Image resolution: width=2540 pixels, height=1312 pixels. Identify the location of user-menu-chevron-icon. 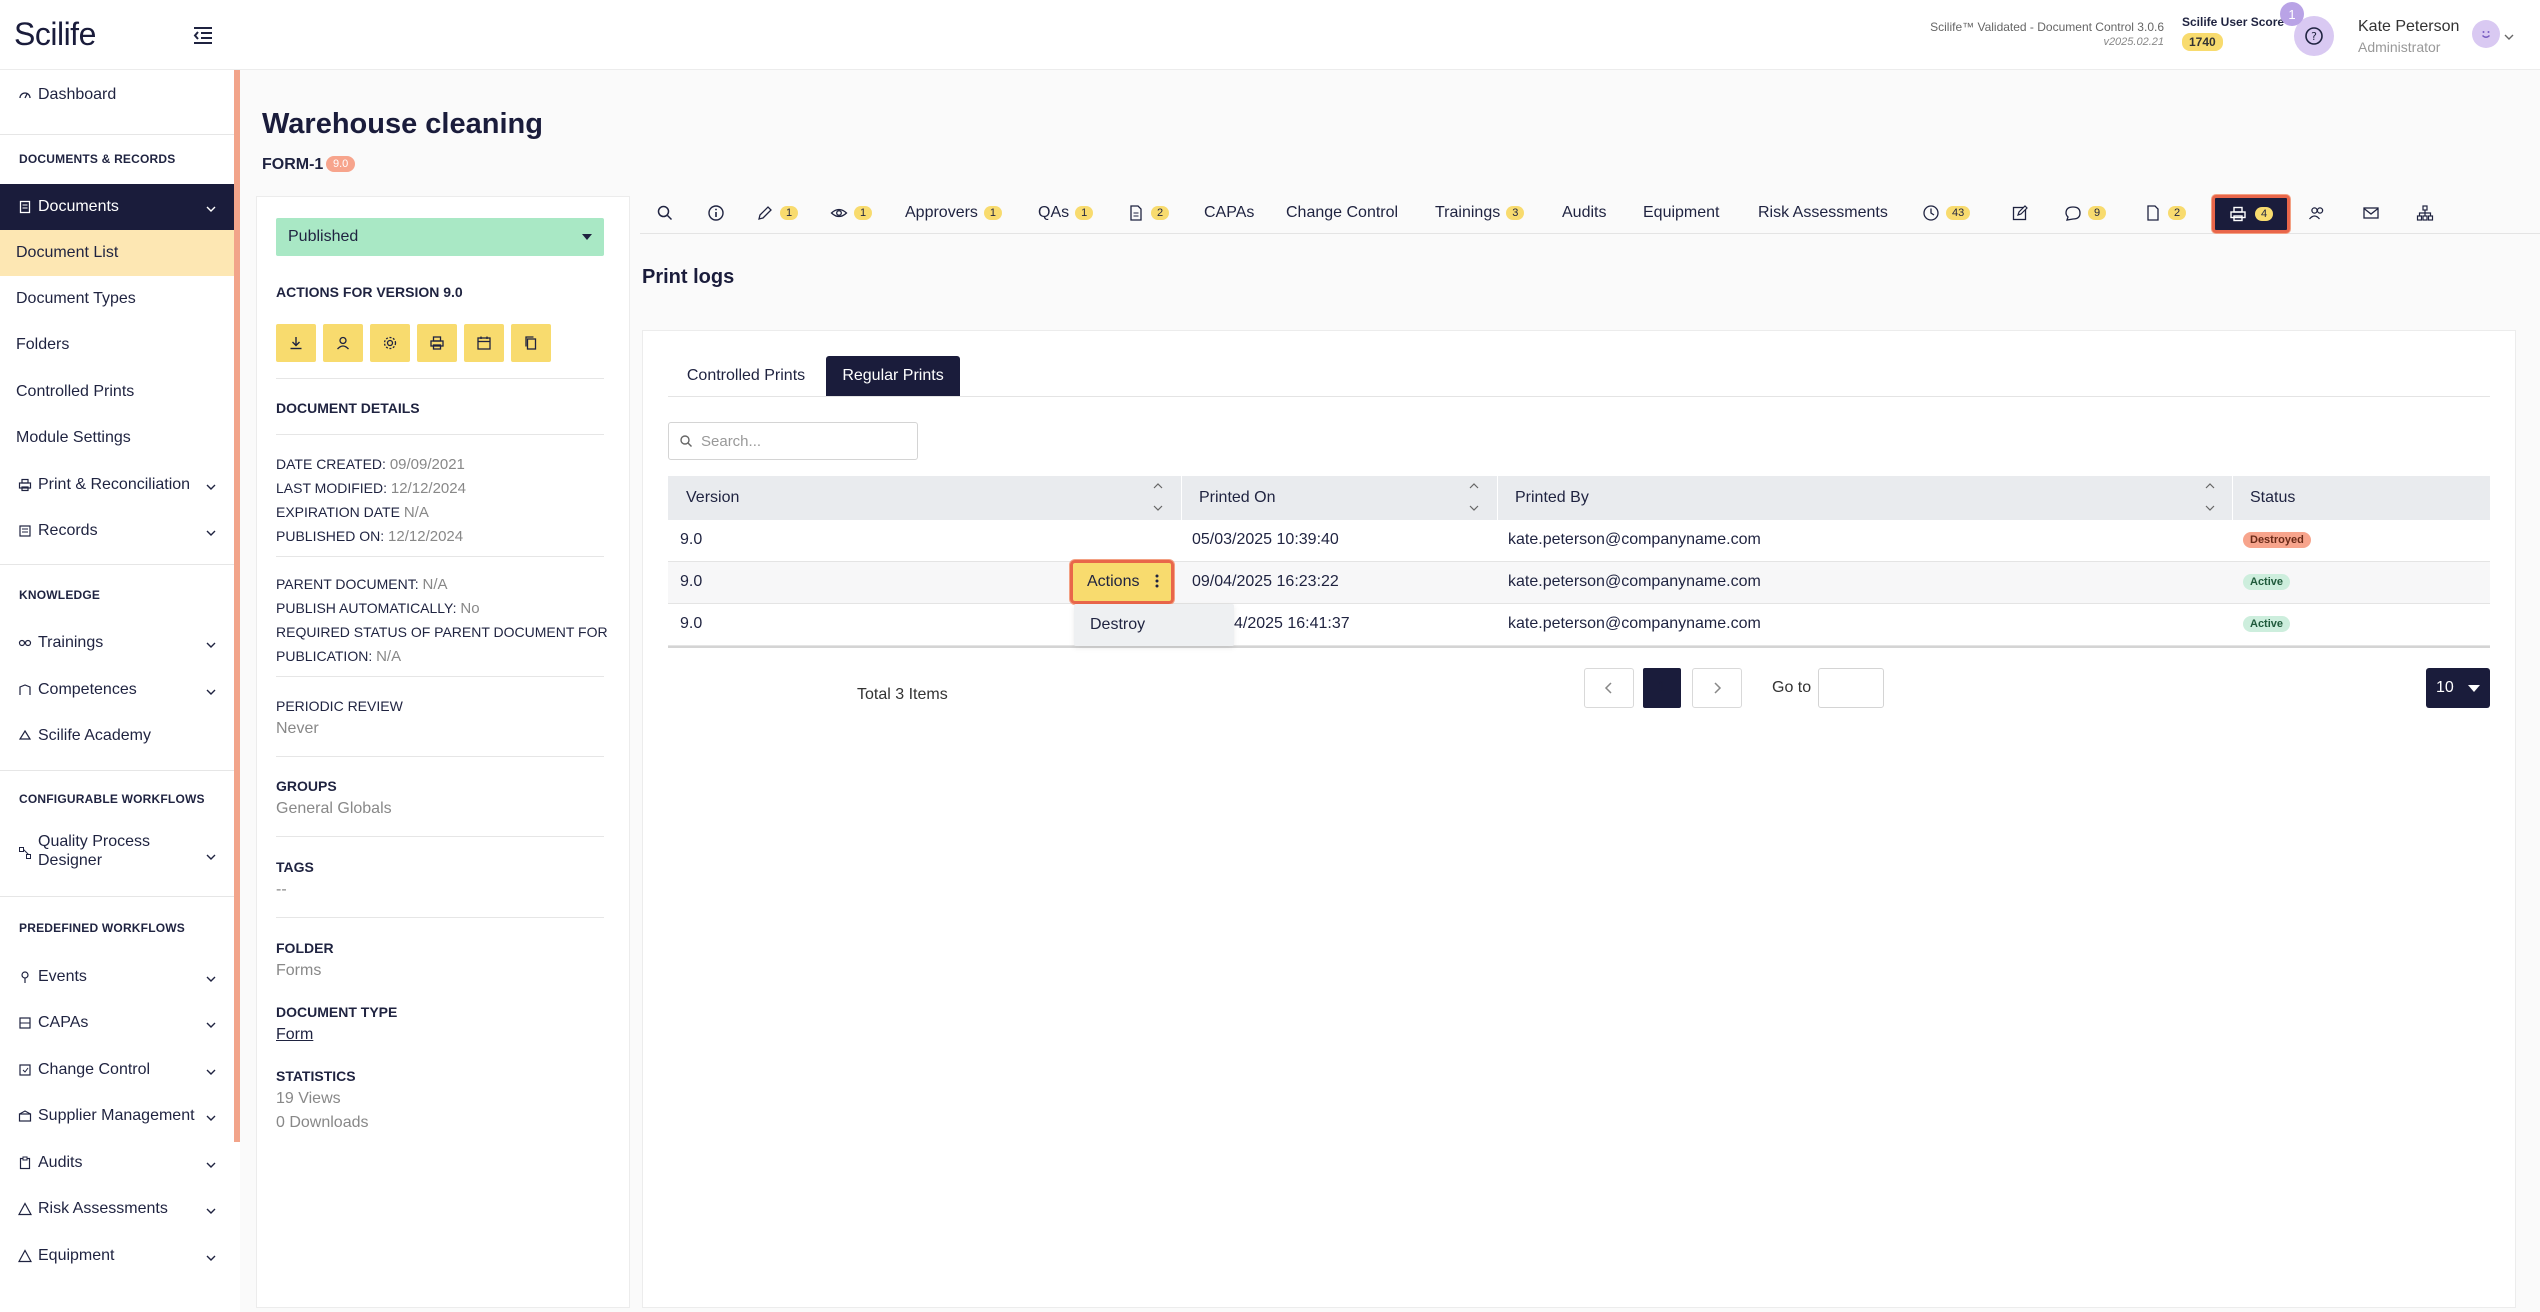
(2509, 37).